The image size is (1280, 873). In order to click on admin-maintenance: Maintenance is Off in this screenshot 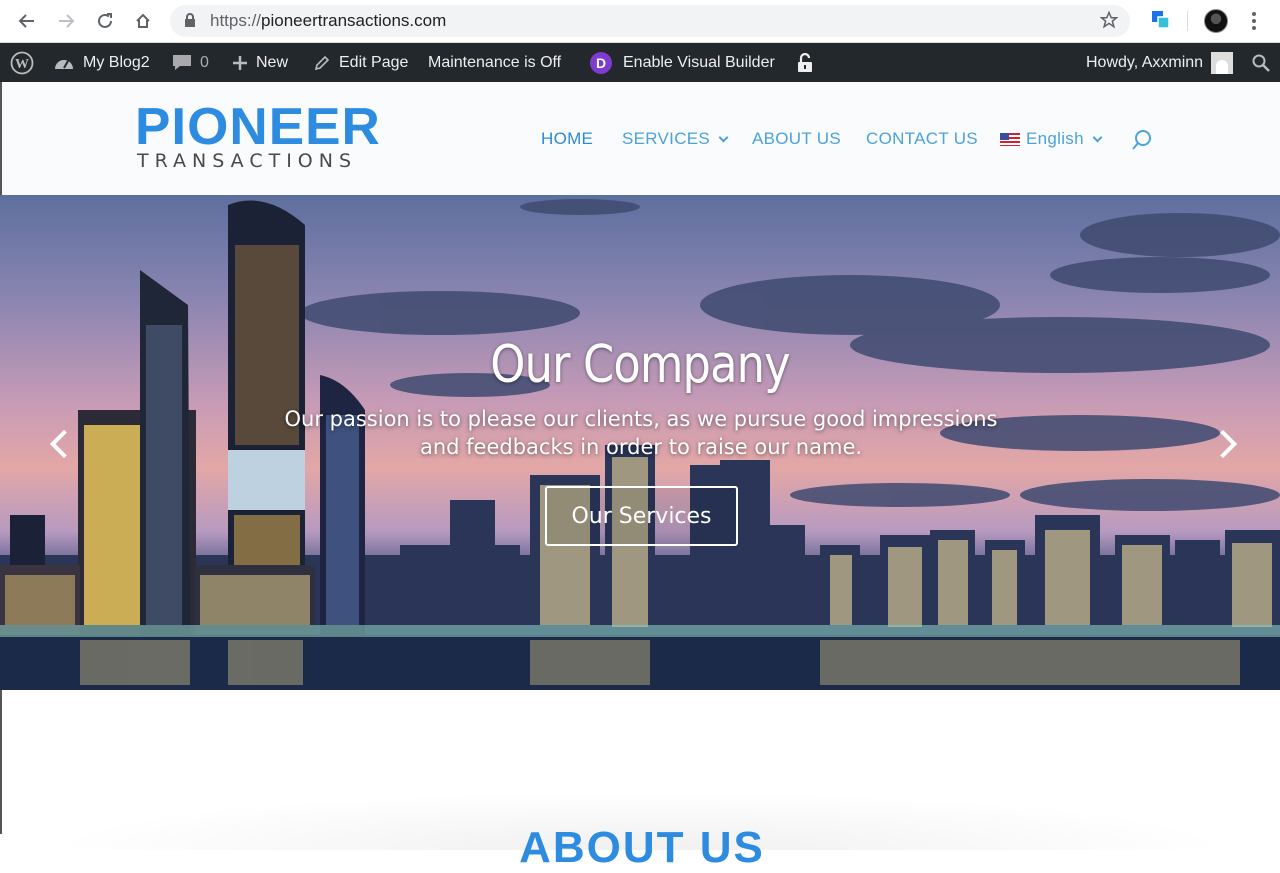, I will do `click(494, 62)`.